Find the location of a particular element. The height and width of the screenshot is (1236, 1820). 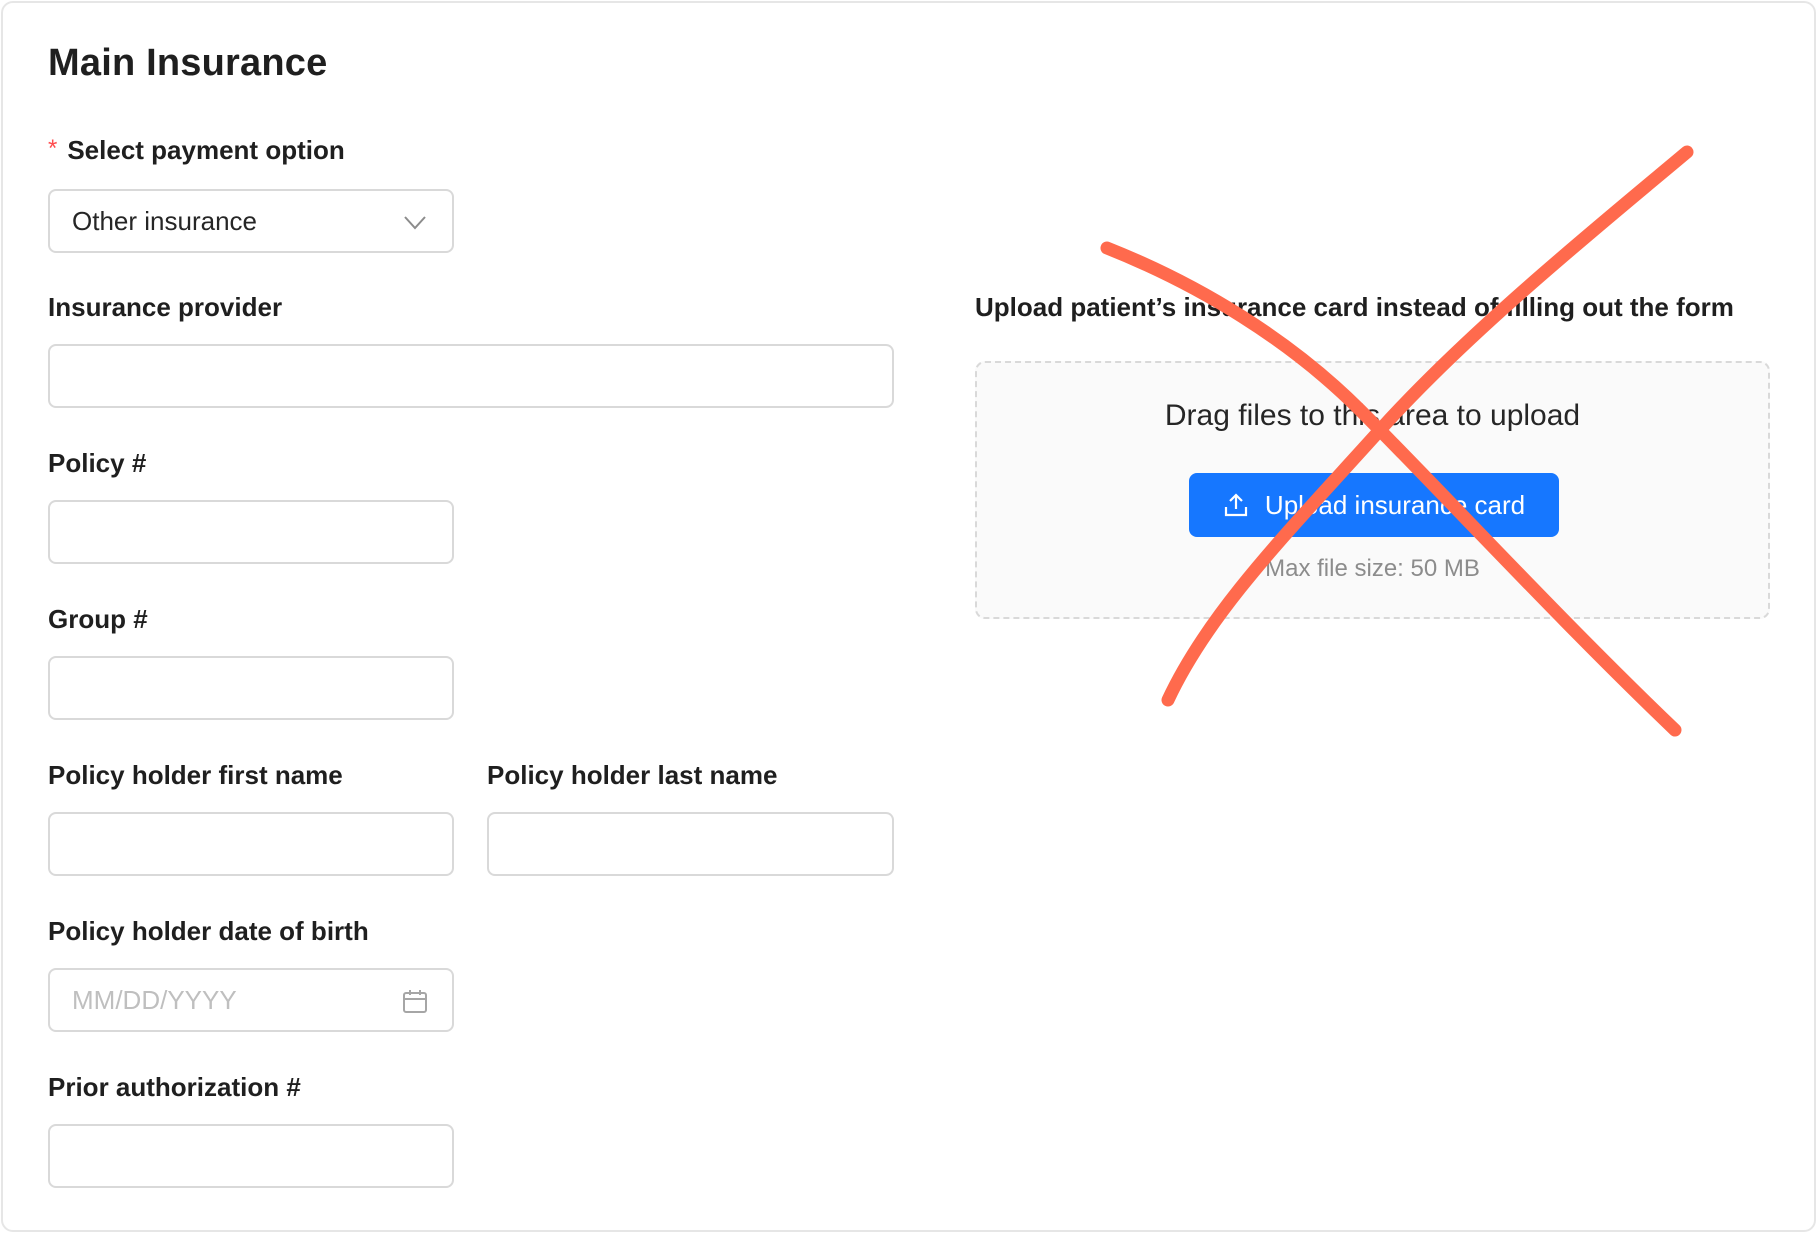

prior-auth-input is located at coordinates (251, 1156).